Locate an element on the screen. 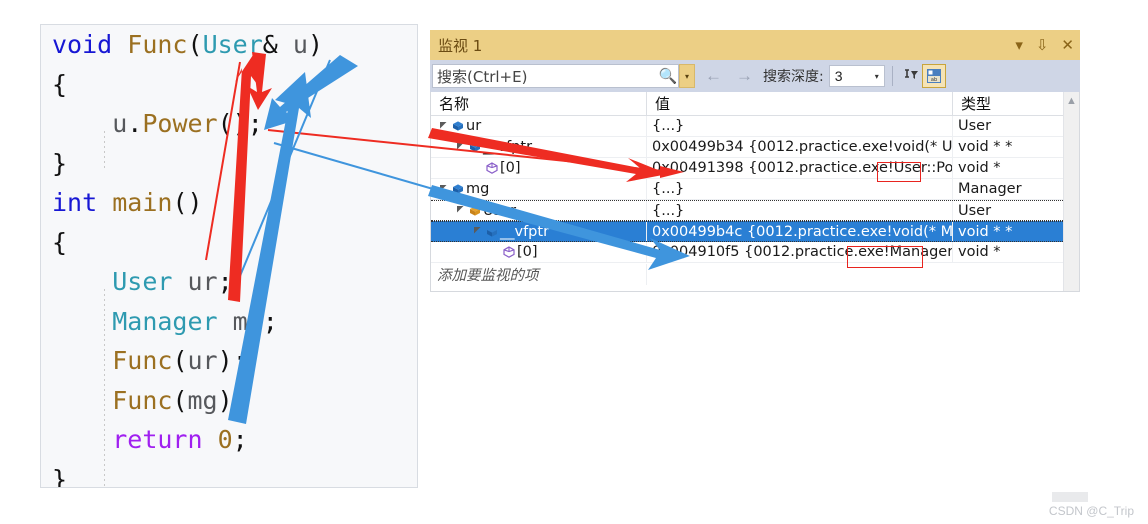 This screenshot has width=1148, height=524. hex-display-icon: ab is located at coordinates (933, 76).